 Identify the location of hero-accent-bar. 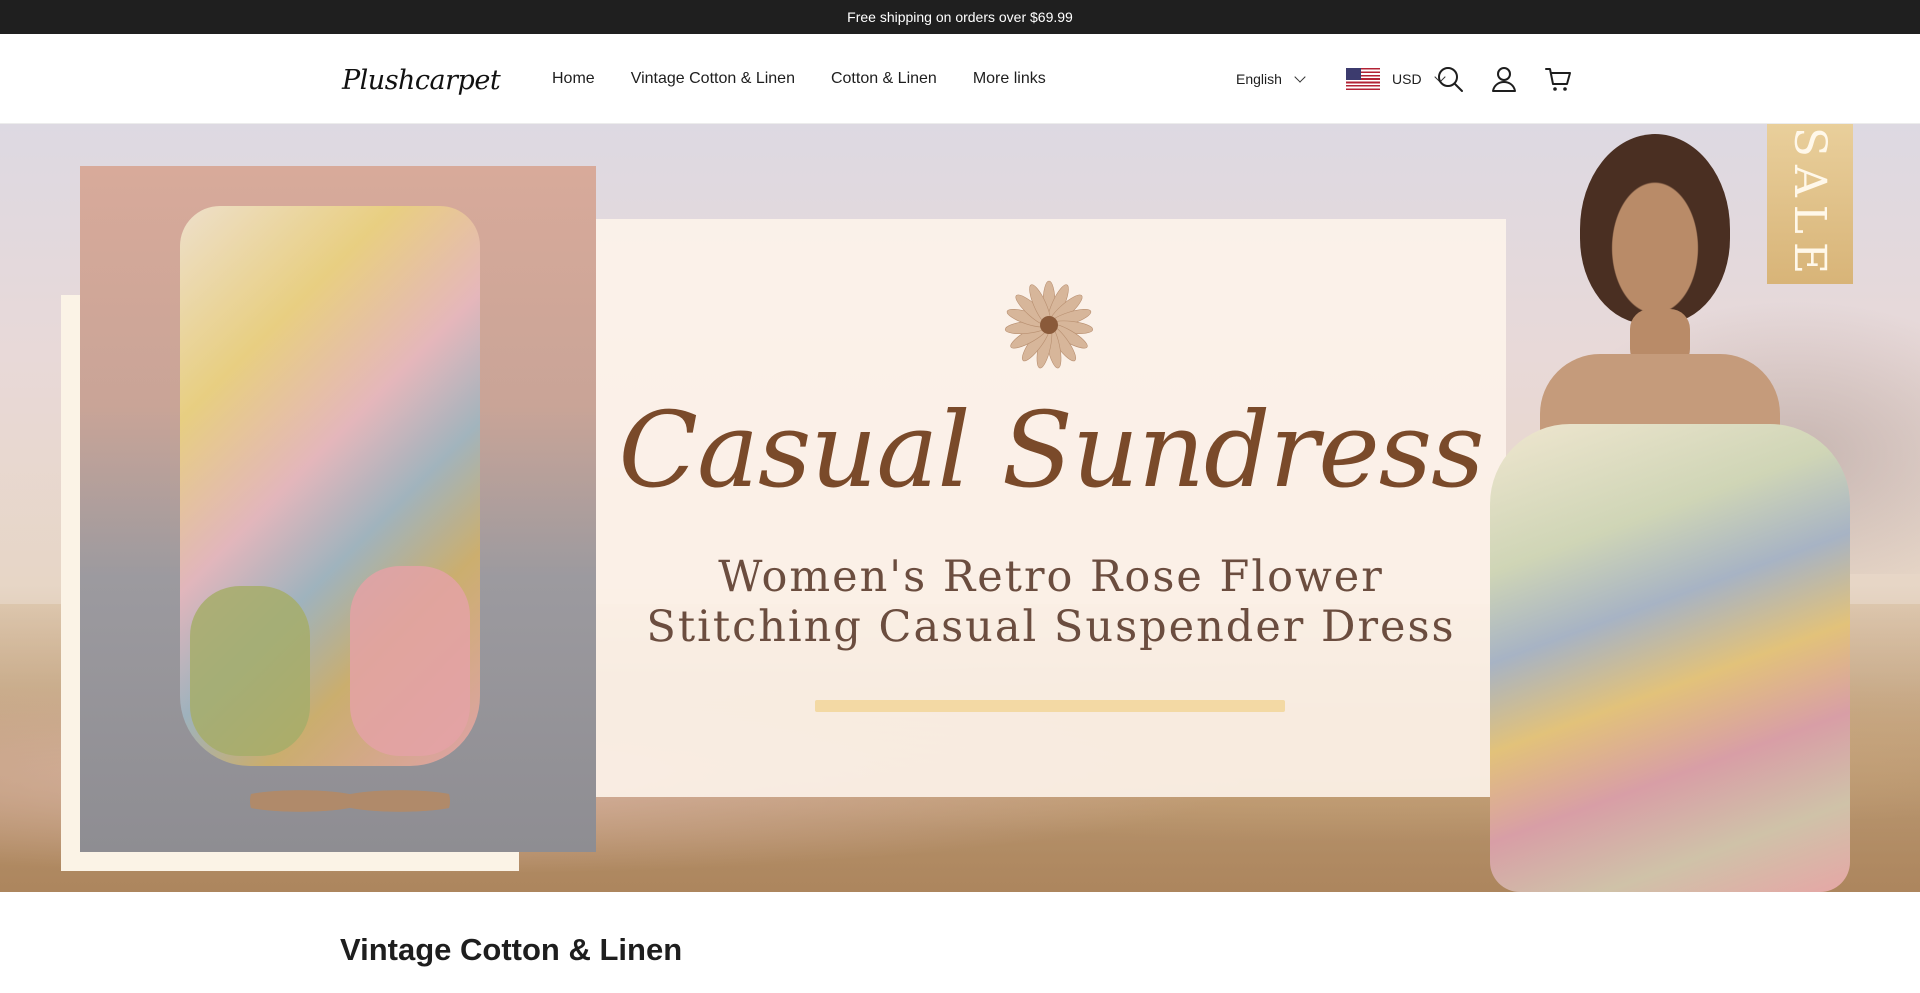
(1050, 706).